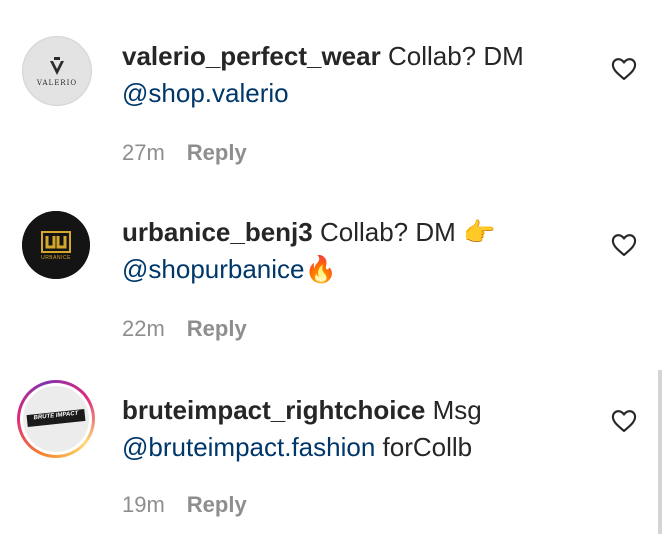 The height and width of the screenshot is (534, 662). I want to click on comment-meta: 22m Reply, so click(184, 329).